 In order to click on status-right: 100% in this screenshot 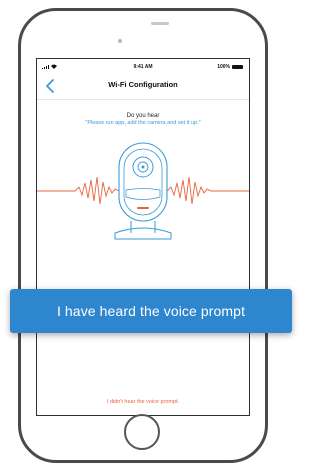, I will do `click(230, 67)`.